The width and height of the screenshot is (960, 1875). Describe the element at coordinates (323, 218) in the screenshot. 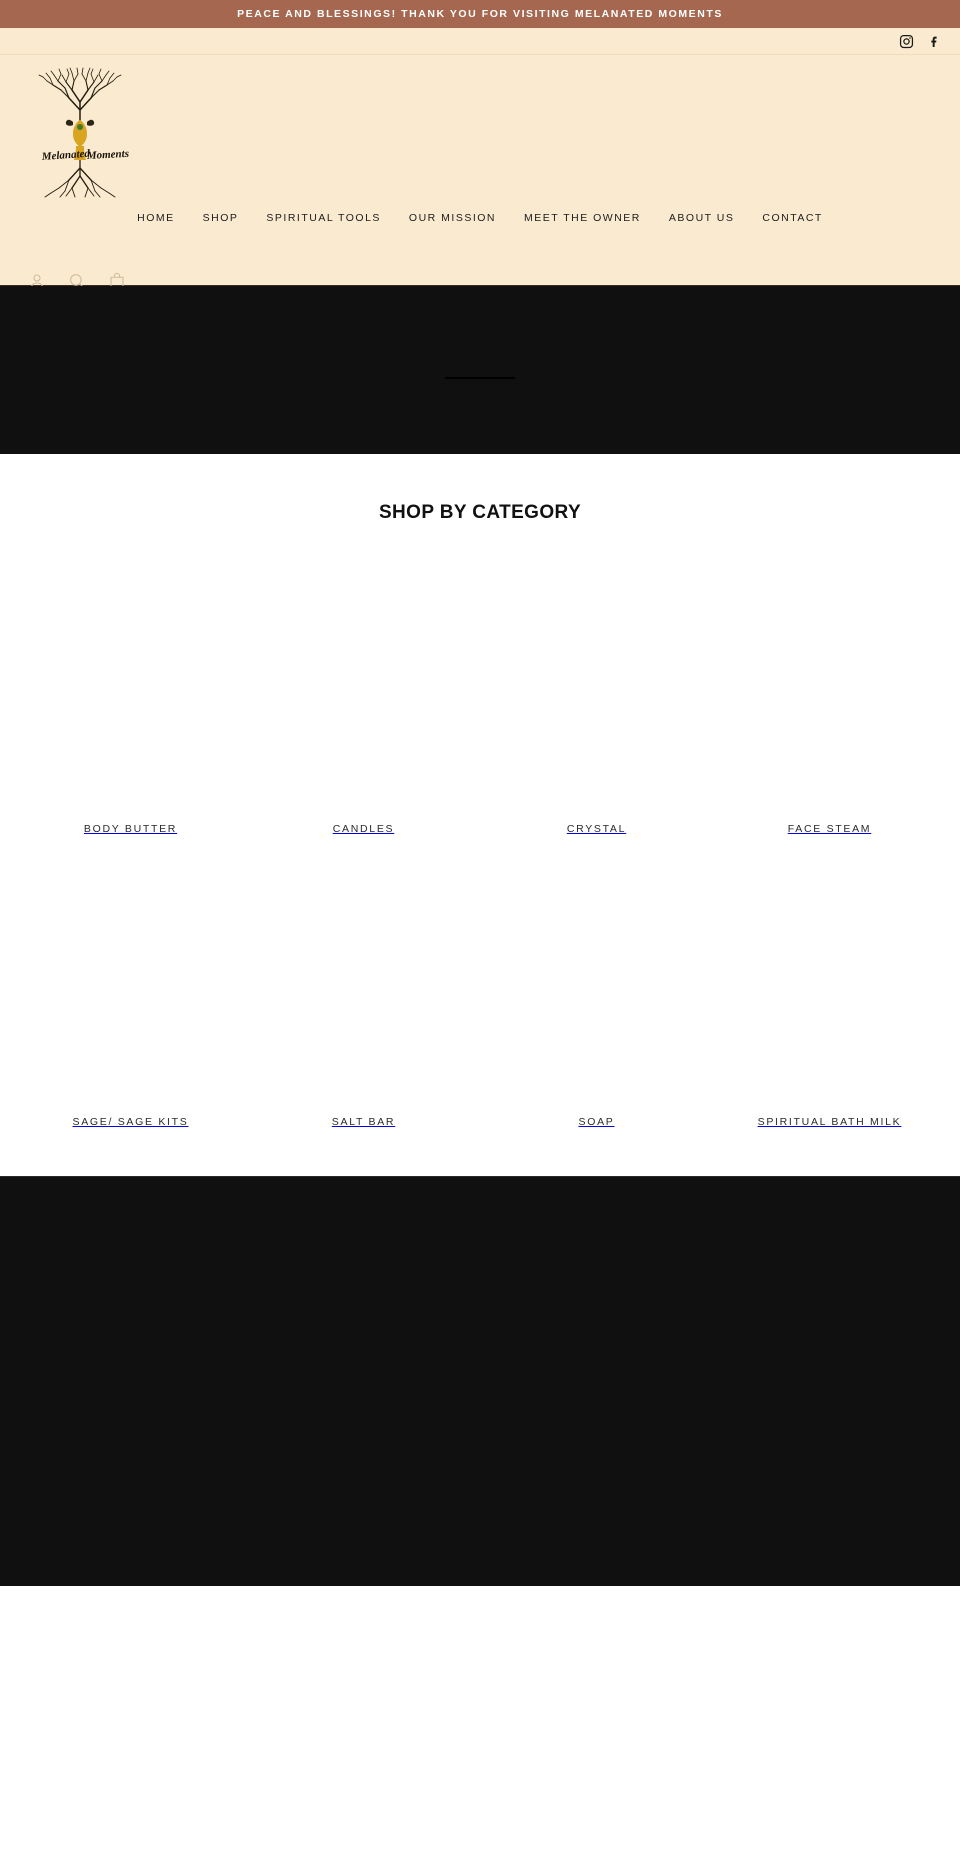

I see `nav-item-spiritual-tools: SPIRITUAL TOOLS` at that location.